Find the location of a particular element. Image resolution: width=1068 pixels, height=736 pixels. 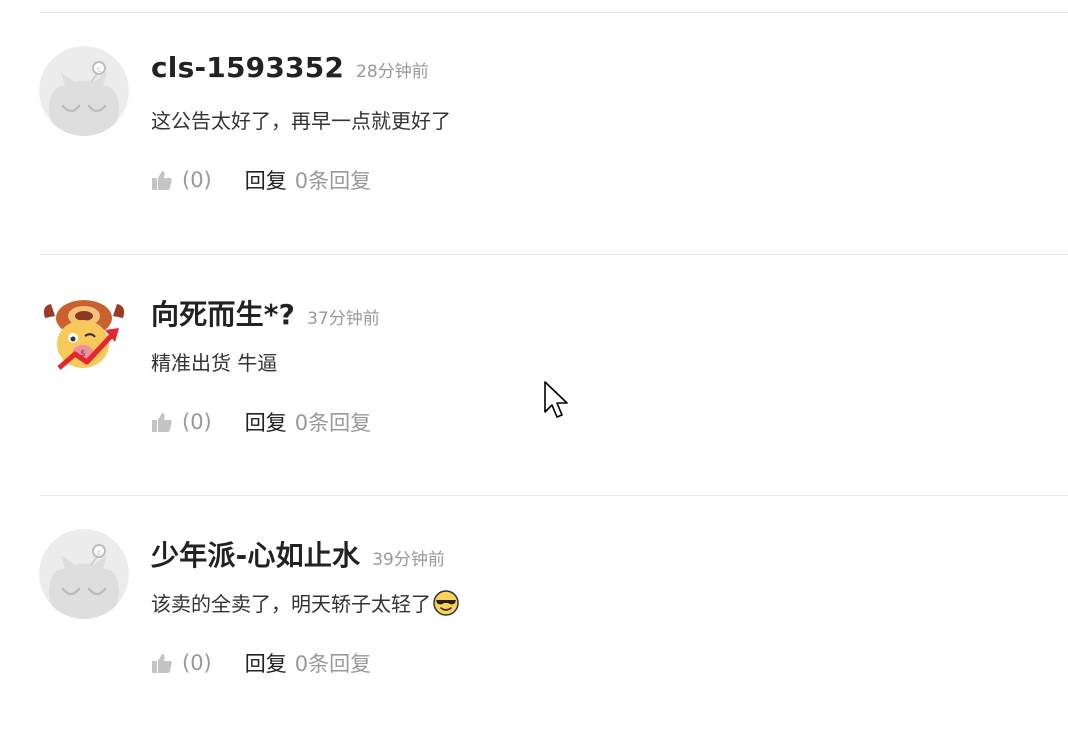

username: 少年派-心如止水 is located at coordinates (255, 554).